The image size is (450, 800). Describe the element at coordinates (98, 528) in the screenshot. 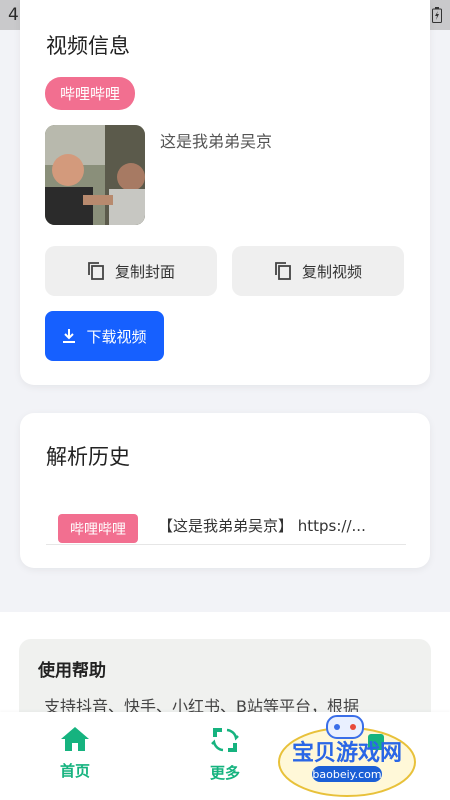

I see `history-platform-tag: 哔哩哔哩` at that location.